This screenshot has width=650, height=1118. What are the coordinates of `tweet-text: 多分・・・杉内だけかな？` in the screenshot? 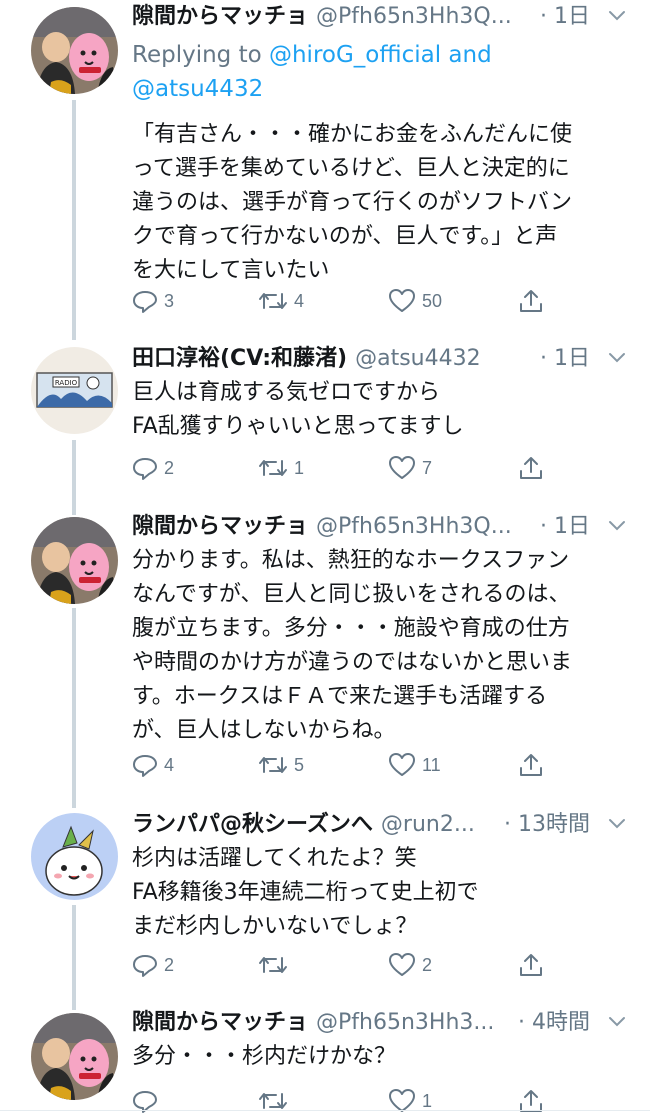 It's located at (383, 1057).